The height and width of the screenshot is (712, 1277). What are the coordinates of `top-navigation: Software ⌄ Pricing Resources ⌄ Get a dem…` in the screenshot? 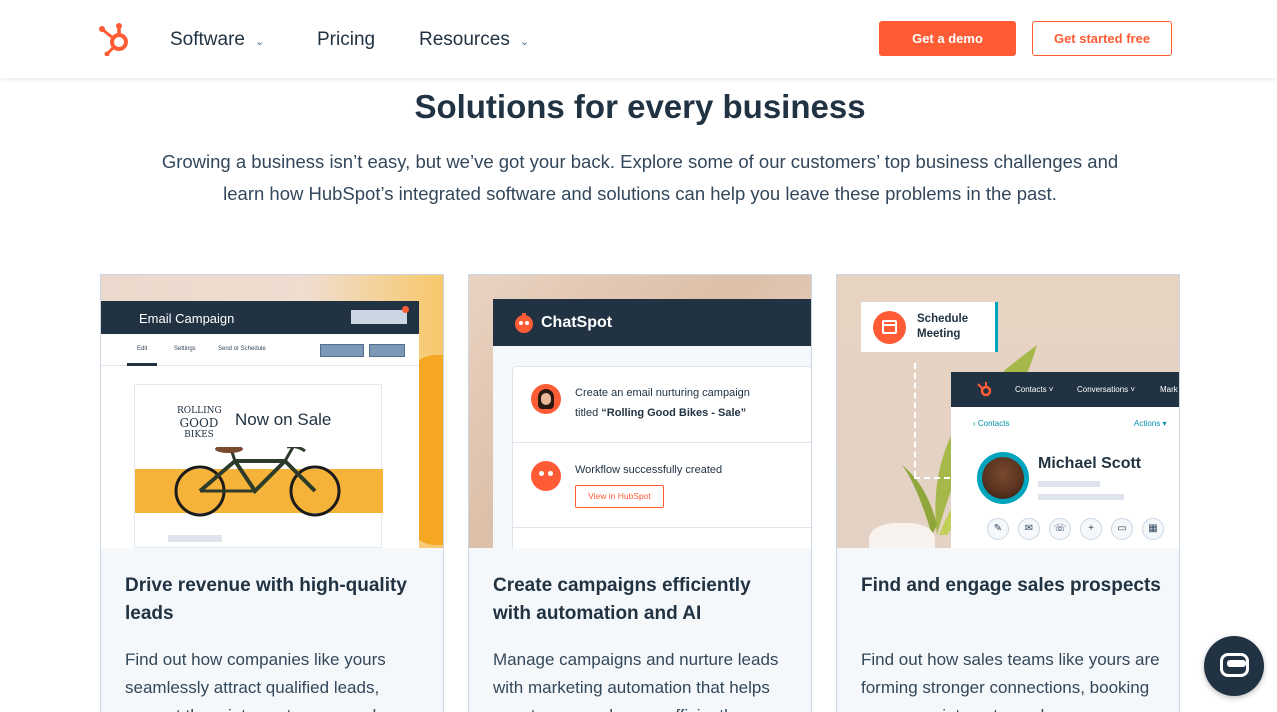 It's located at (638, 39).